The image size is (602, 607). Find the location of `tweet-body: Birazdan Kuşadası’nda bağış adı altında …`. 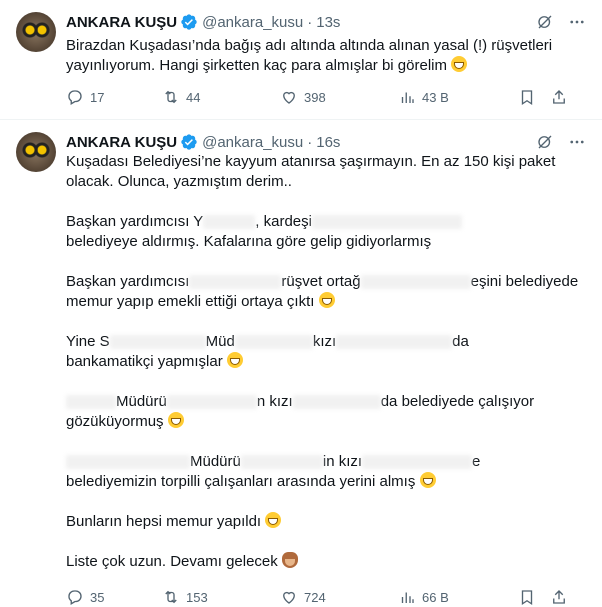

tweet-body: Birazdan Kuşadası’nda bağış adı altında … is located at coordinates (309, 55).